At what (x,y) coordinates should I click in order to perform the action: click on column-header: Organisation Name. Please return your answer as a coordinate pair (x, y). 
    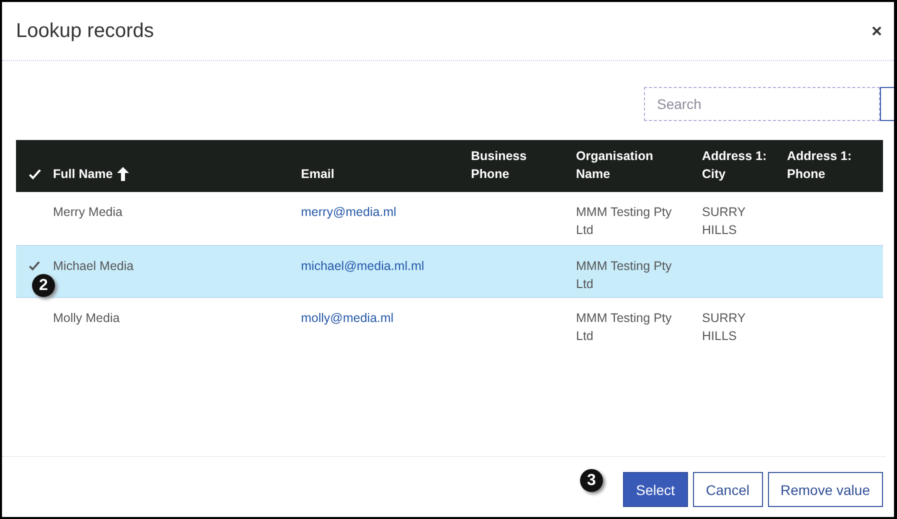
    Looking at the image, I should click on (629, 165).